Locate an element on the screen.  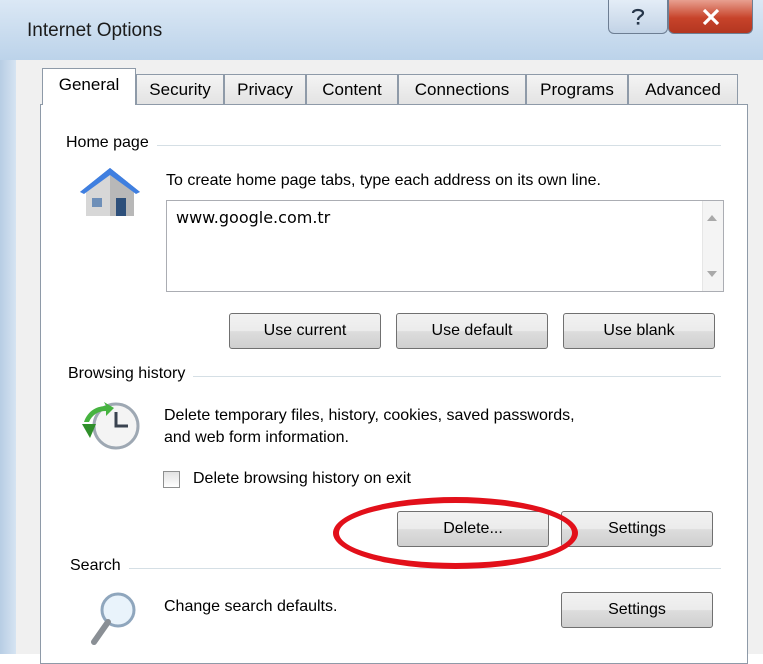
tab-connections: Connections is located at coordinates (462, 89).